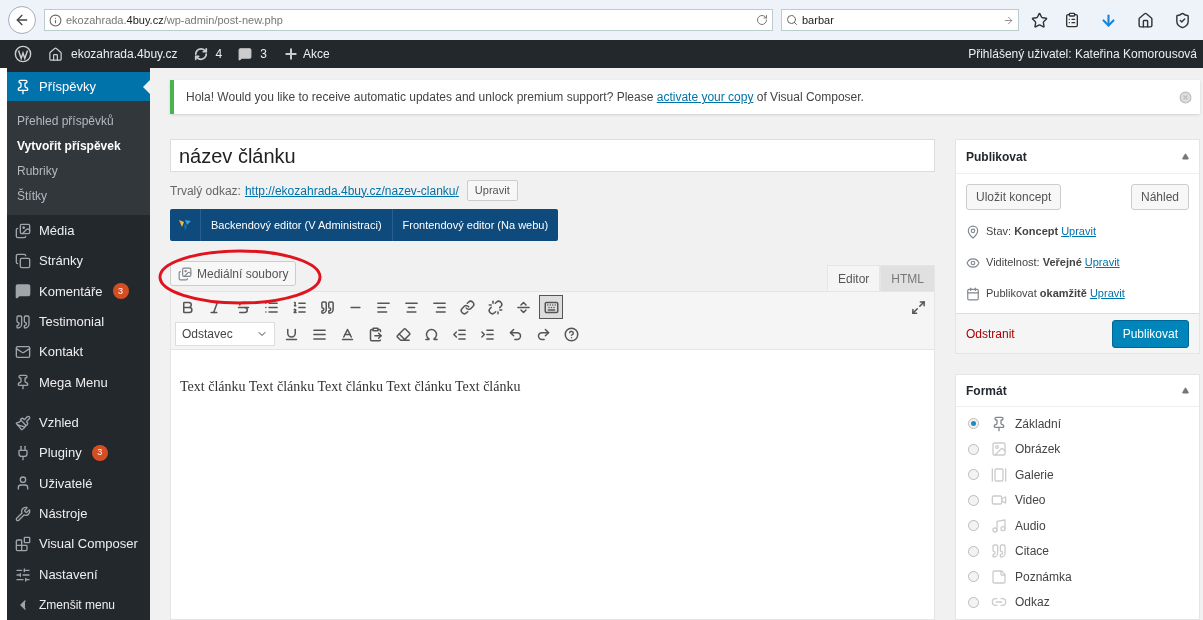 The image size is (1203, 620). I want to click on sidebar-item: Příspěvky, so click(78, 87).